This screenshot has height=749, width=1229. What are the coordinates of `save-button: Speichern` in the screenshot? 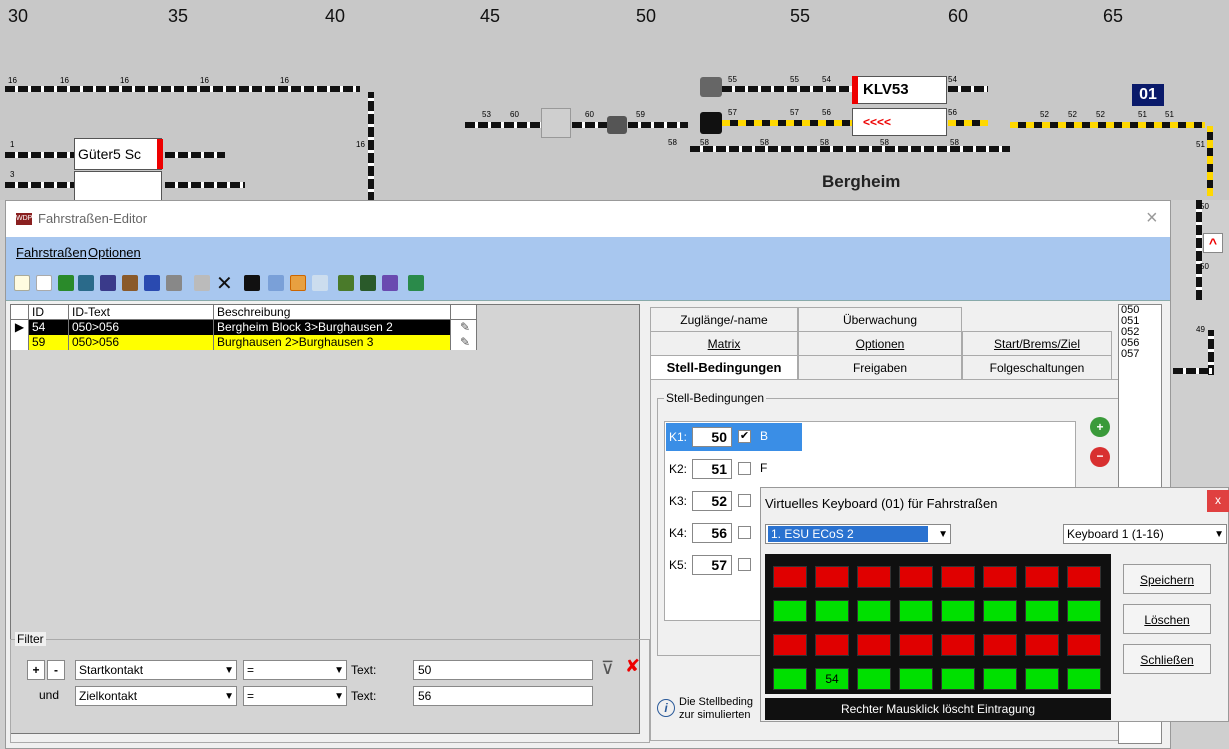 It's located at (1167, 579).